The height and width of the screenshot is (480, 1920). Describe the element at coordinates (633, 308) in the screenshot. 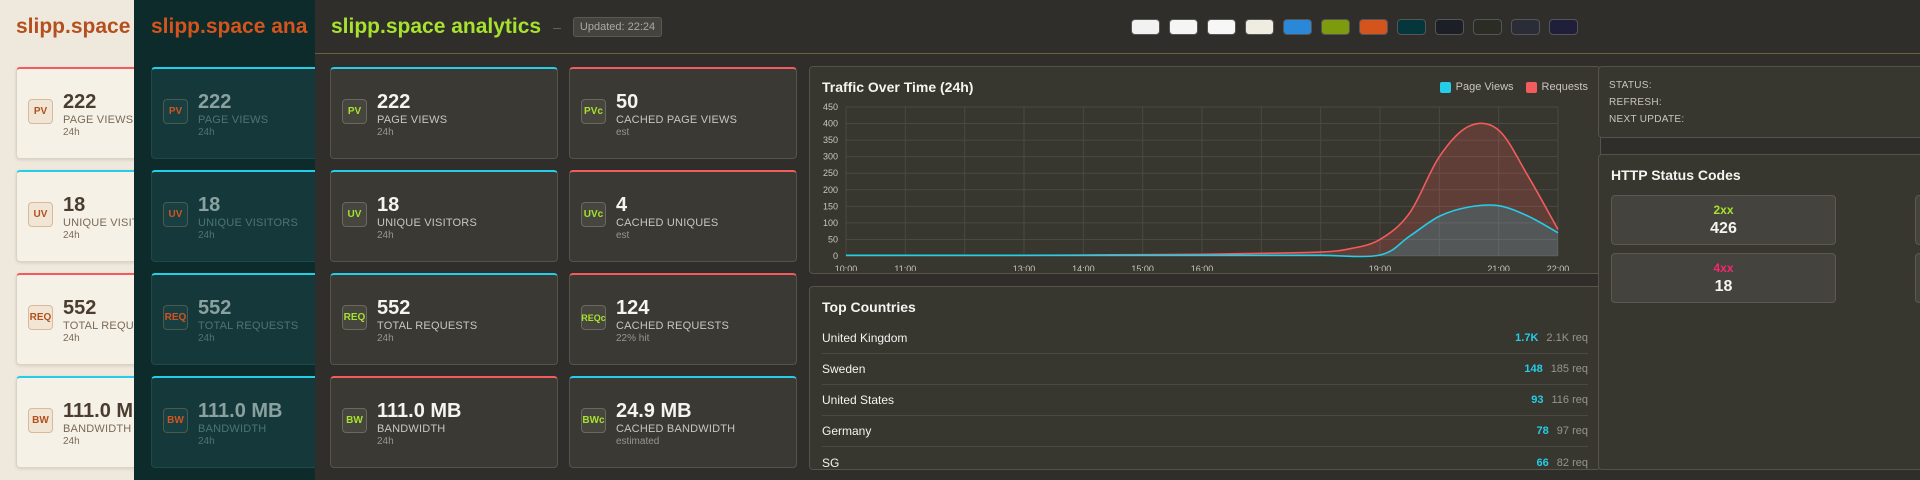

I see `stat-value: 124` at that location.